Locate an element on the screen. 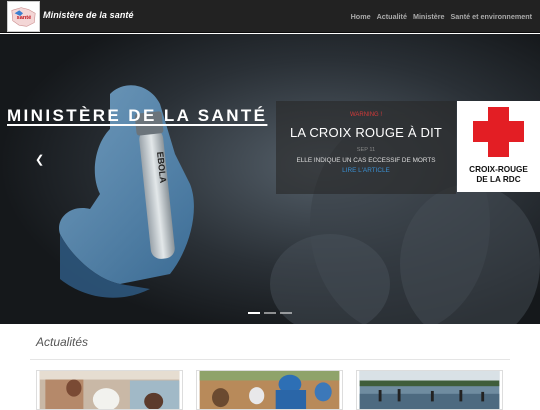 This screenshot has height=410, width=540. article-date: SEP 11 is located at coordinates (366, 150).